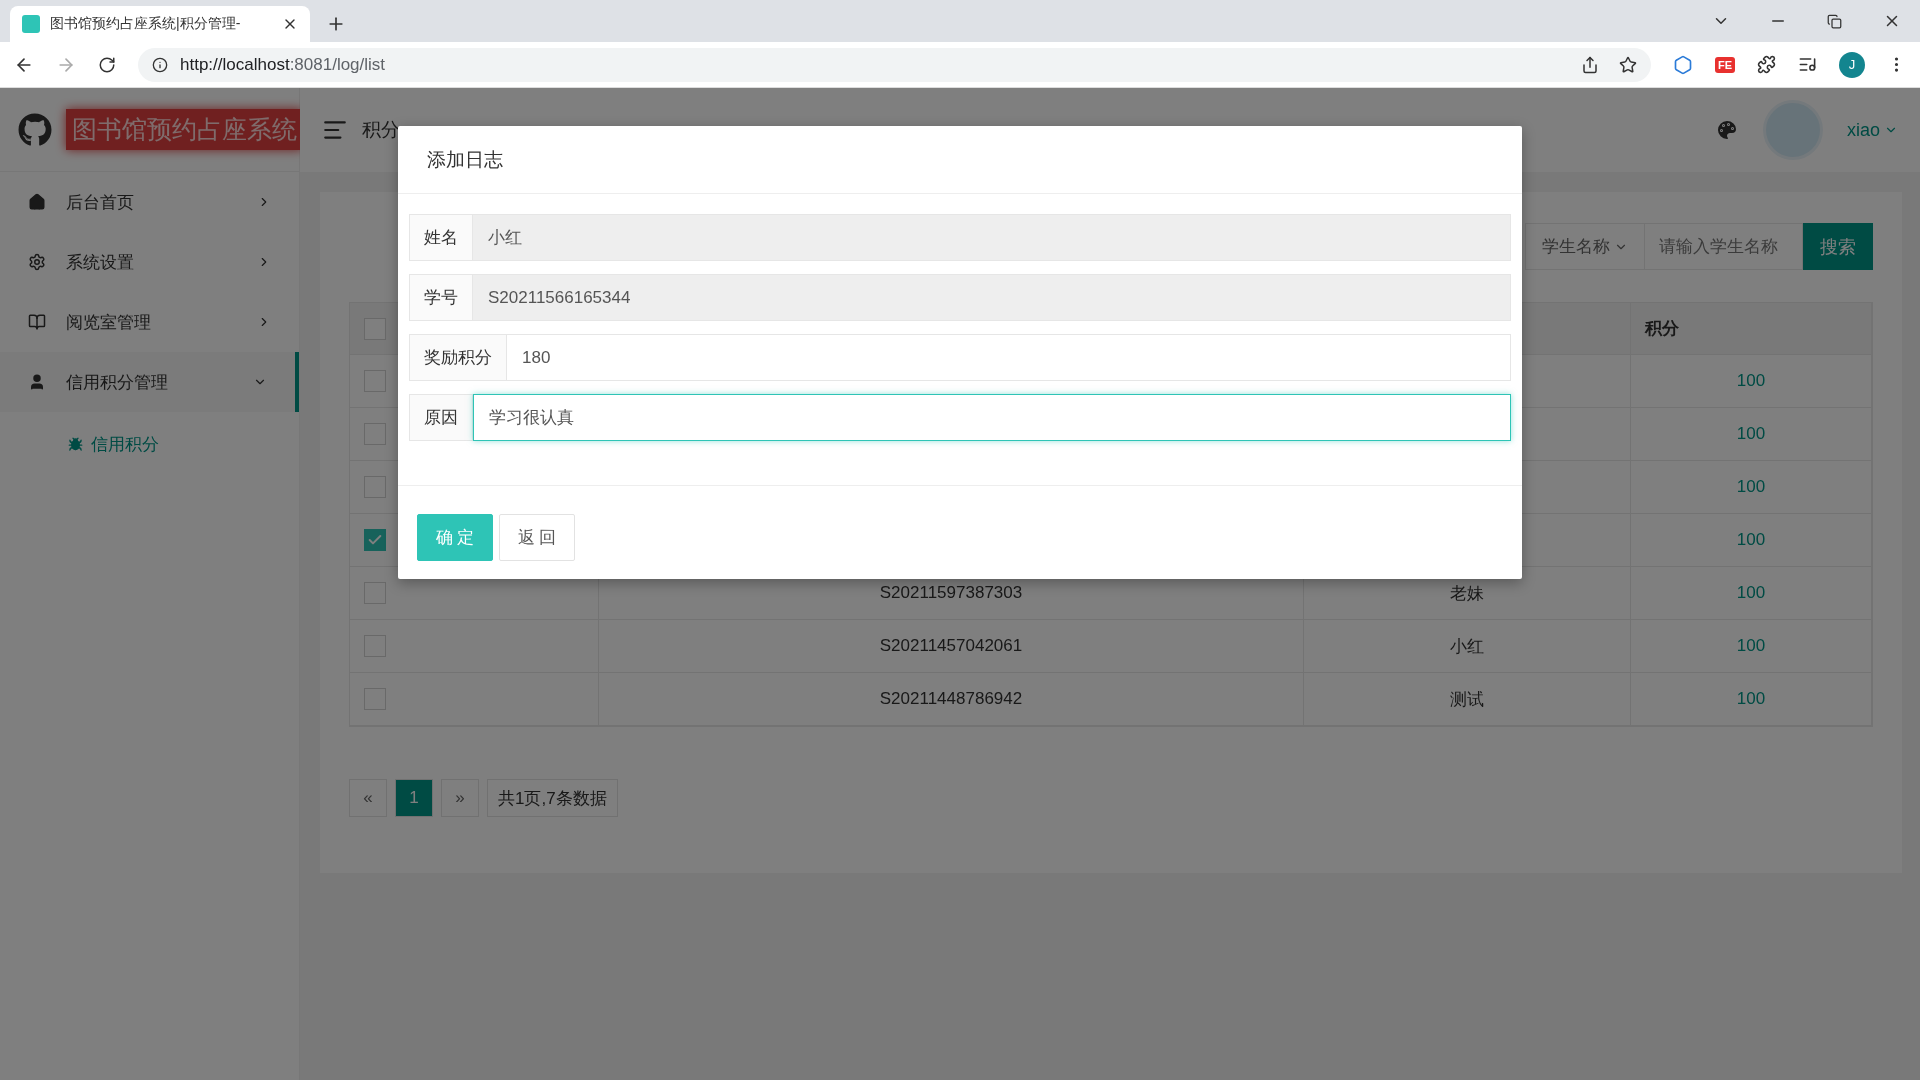 The image size is (1920, 1080). I want to click on page-summary: 共1页,7条数据, so click(552, 798).